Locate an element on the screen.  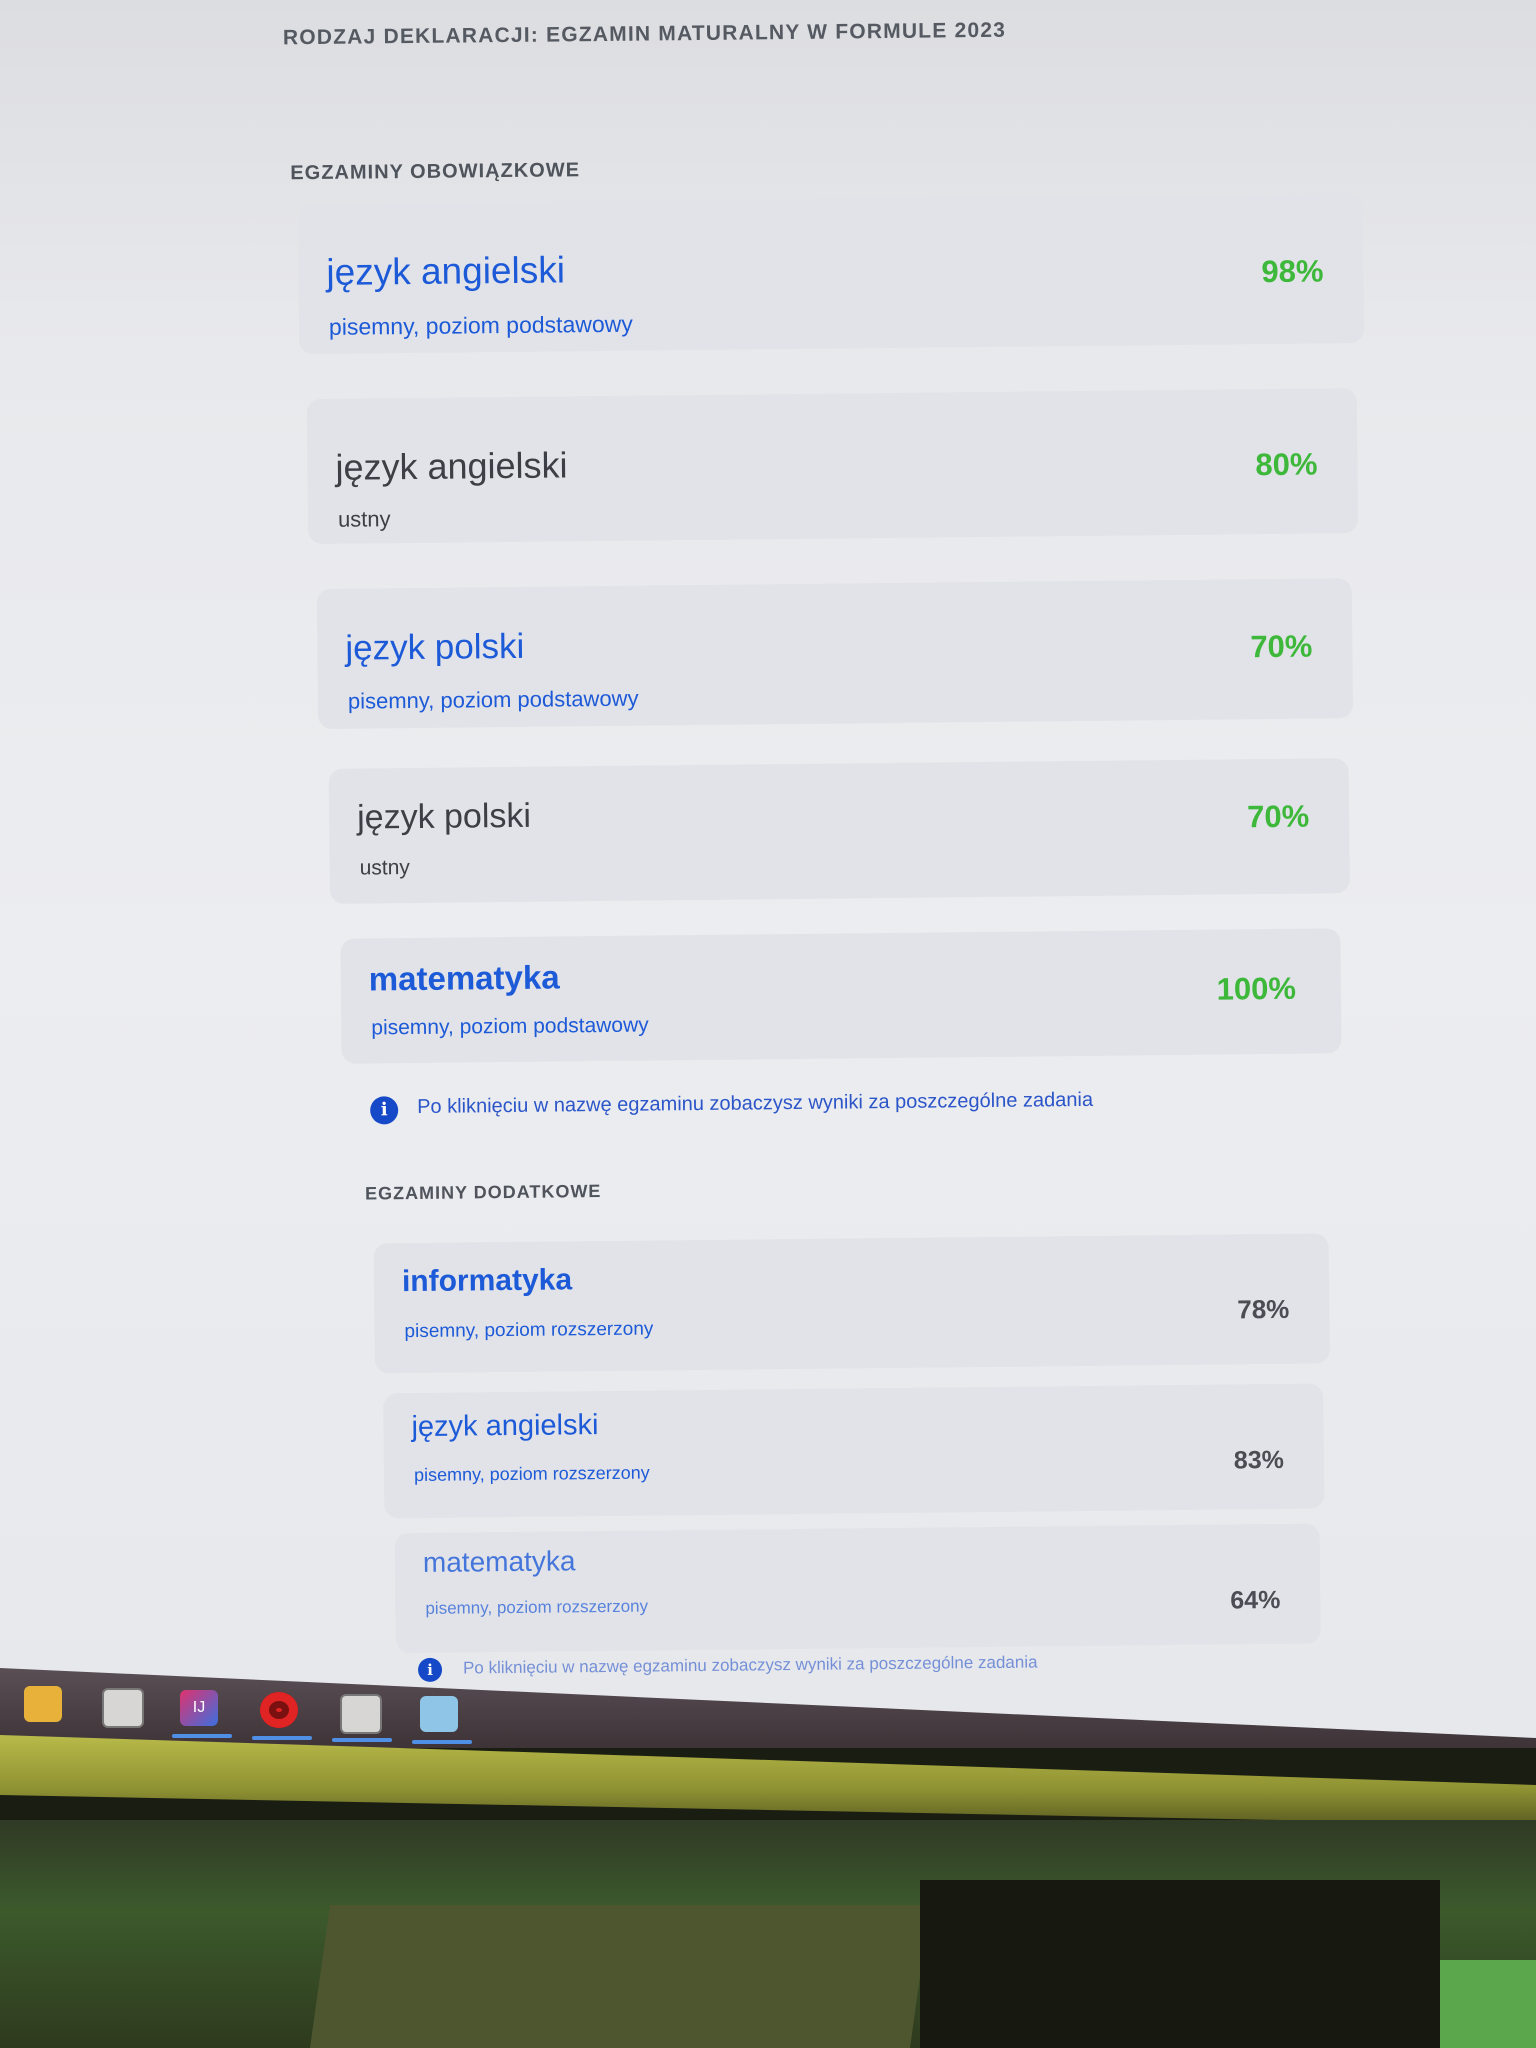
additional-section-title: EGZAMINY DODATKOWE is located at coordinates (483, 1192).